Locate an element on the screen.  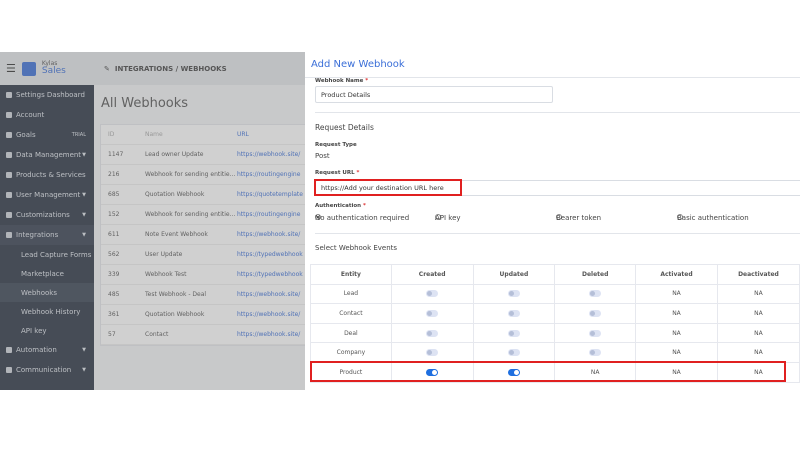
event-row-company: Company NA NA is located at coordinates (555, 352).